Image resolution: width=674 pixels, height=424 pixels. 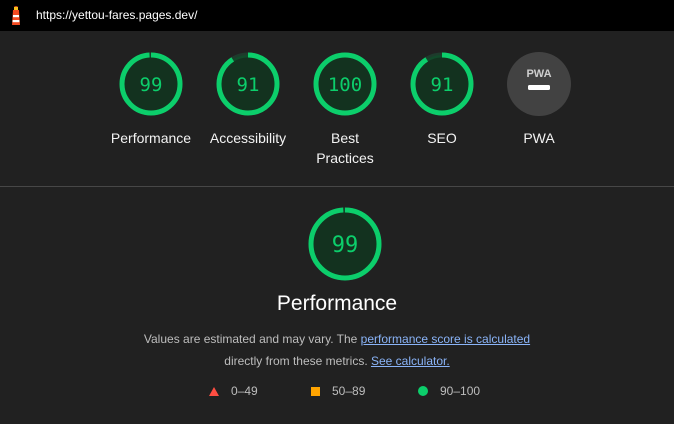 I want to click on score-scale-legend: 0–49 50–89 90–100, so click(x=337, y=393).